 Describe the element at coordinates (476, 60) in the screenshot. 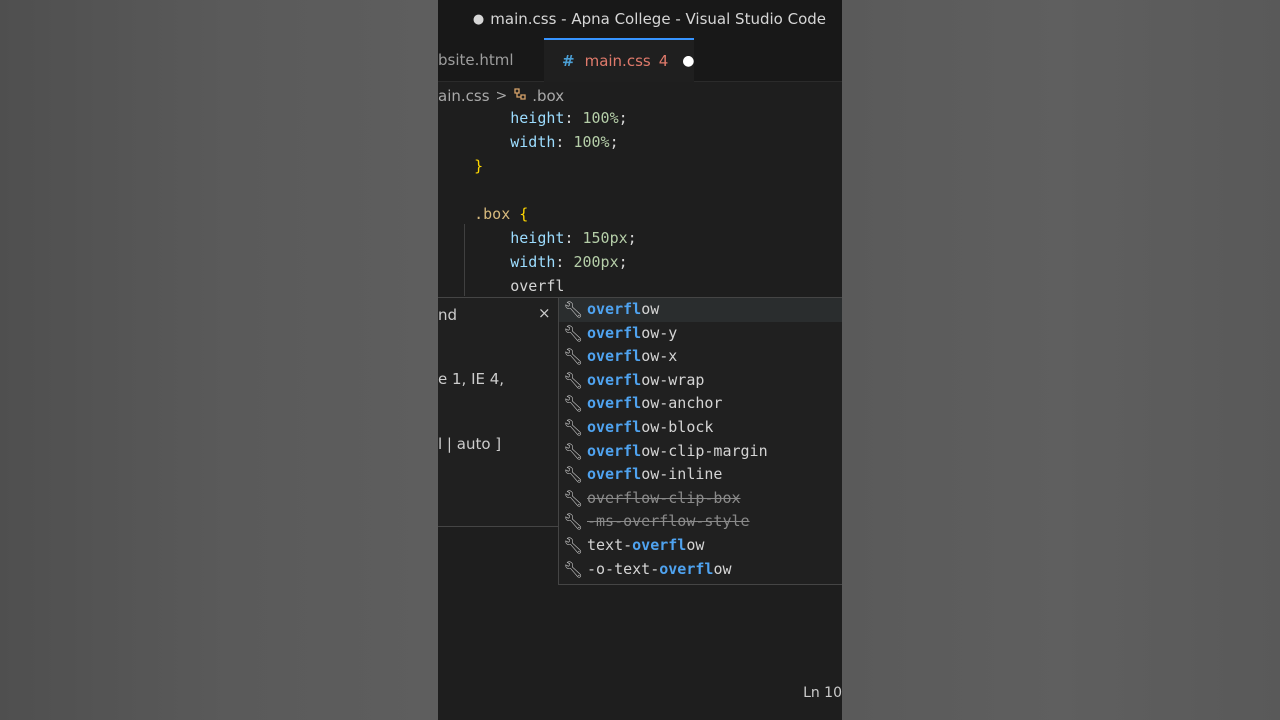

I see `tab-label: bsite.html` at that location.